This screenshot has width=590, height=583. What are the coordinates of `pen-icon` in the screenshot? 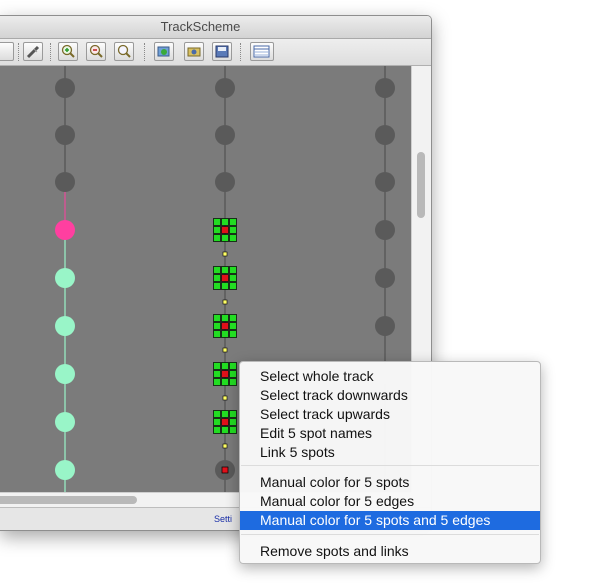 It's located at (33, 52).